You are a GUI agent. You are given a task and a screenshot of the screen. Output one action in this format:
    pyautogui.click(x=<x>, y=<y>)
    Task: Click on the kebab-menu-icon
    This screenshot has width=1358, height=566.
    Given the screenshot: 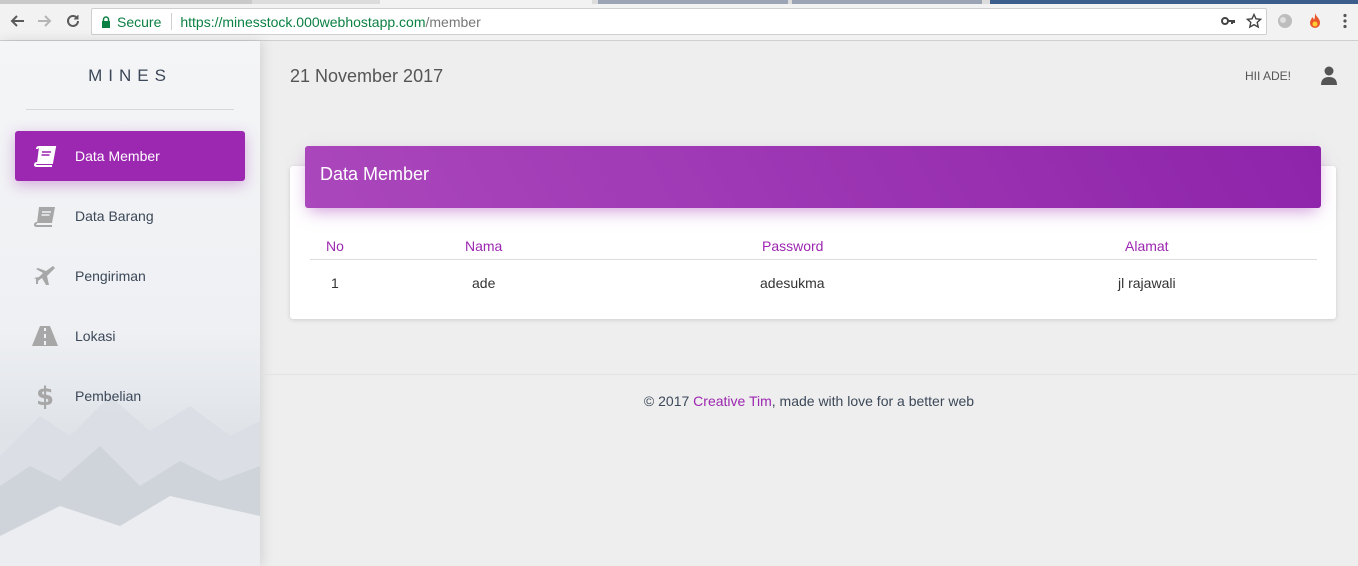 What is the action you would take?
    pyautogui.click(x=1345, y=21)
    